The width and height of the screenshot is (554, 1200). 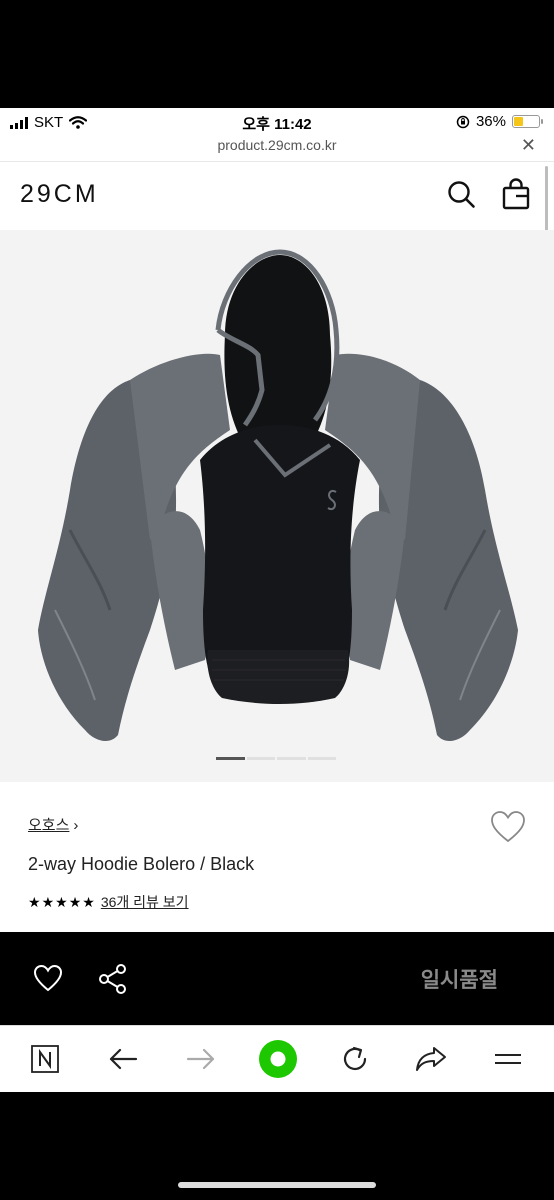 I want to click on battery-fill, so click(x=518, y=121).